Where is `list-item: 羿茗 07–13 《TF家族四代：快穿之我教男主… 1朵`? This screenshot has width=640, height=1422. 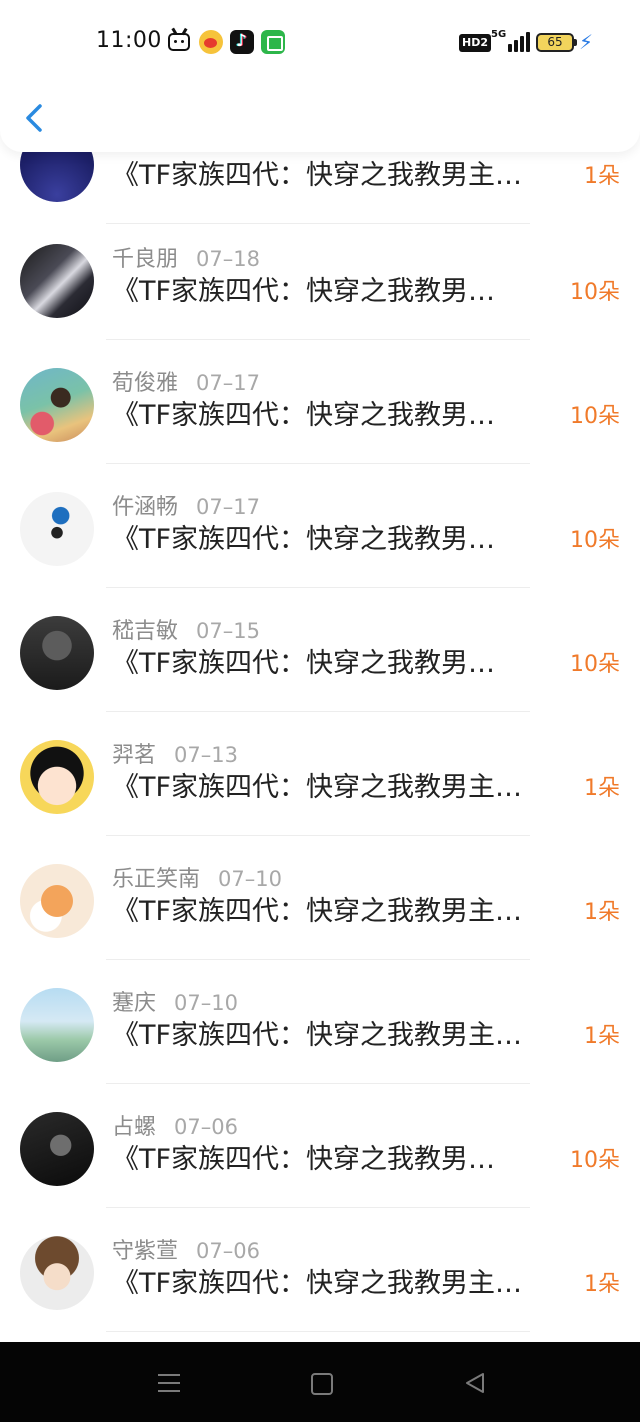
list-item: 羿茗 07–13 《TF家族四代：快穿之我教男主… 1朵 is located at coordinates (320, 774).